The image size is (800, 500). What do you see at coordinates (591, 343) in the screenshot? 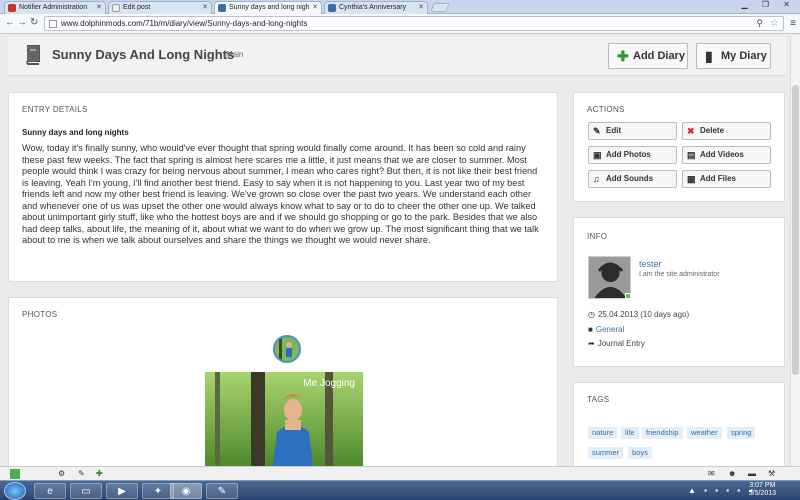
I see `share-arrow-icon: ➦` at bounding box center [591, 343].